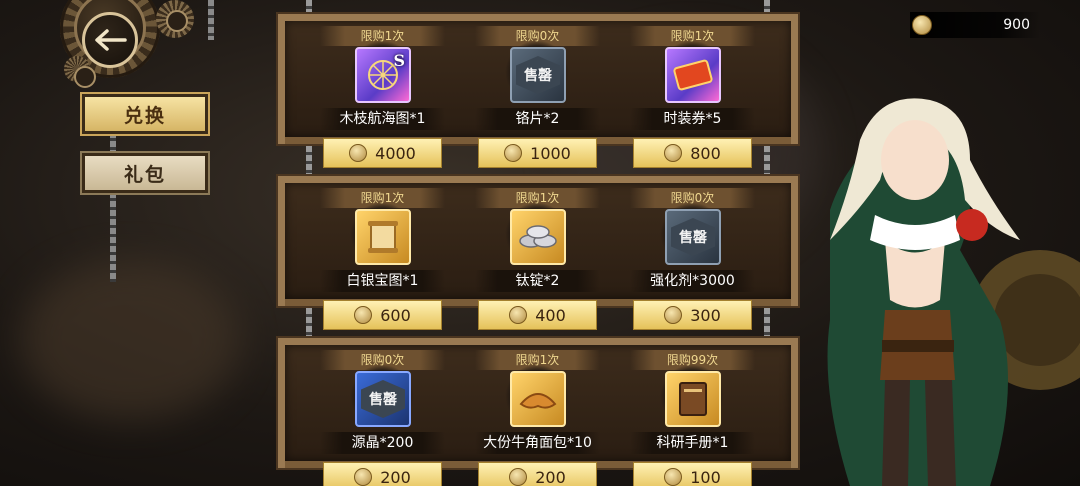 This screenshot has height=486, width=1080. What do you see at coordinates (693, 75) in the screenshot?
I see `ticket-icon` at bounding box center [693, 75].